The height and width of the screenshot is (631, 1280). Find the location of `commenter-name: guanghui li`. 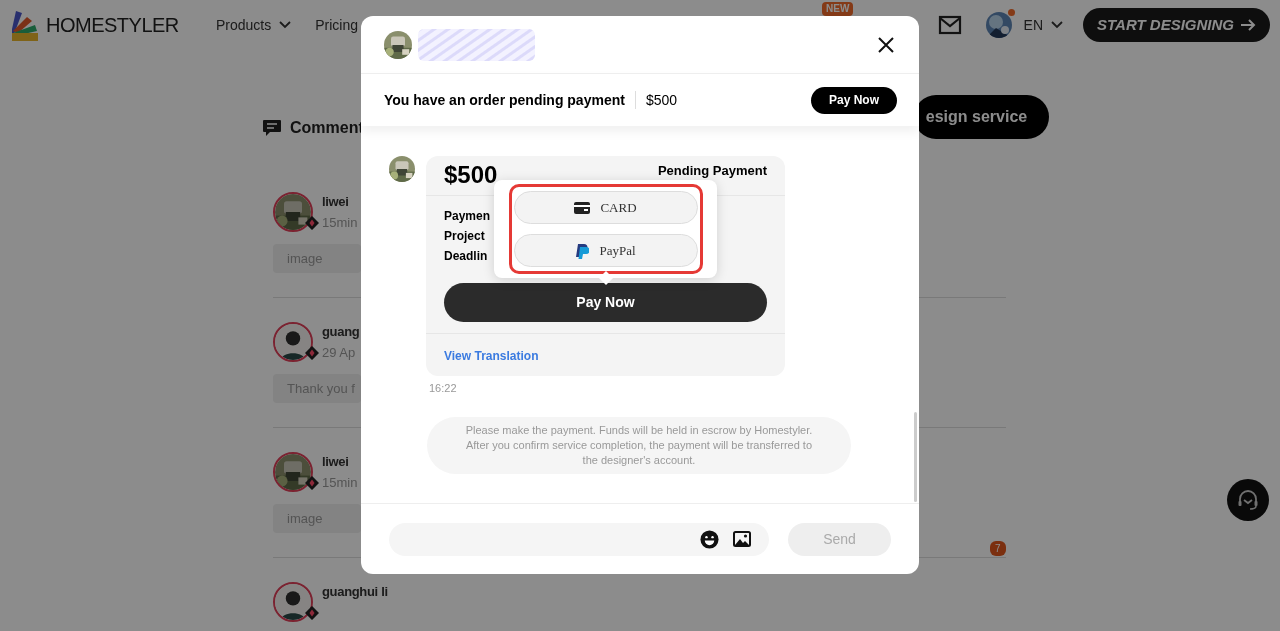

commenter-name: guanghui li is located at coordinates (355, 592).